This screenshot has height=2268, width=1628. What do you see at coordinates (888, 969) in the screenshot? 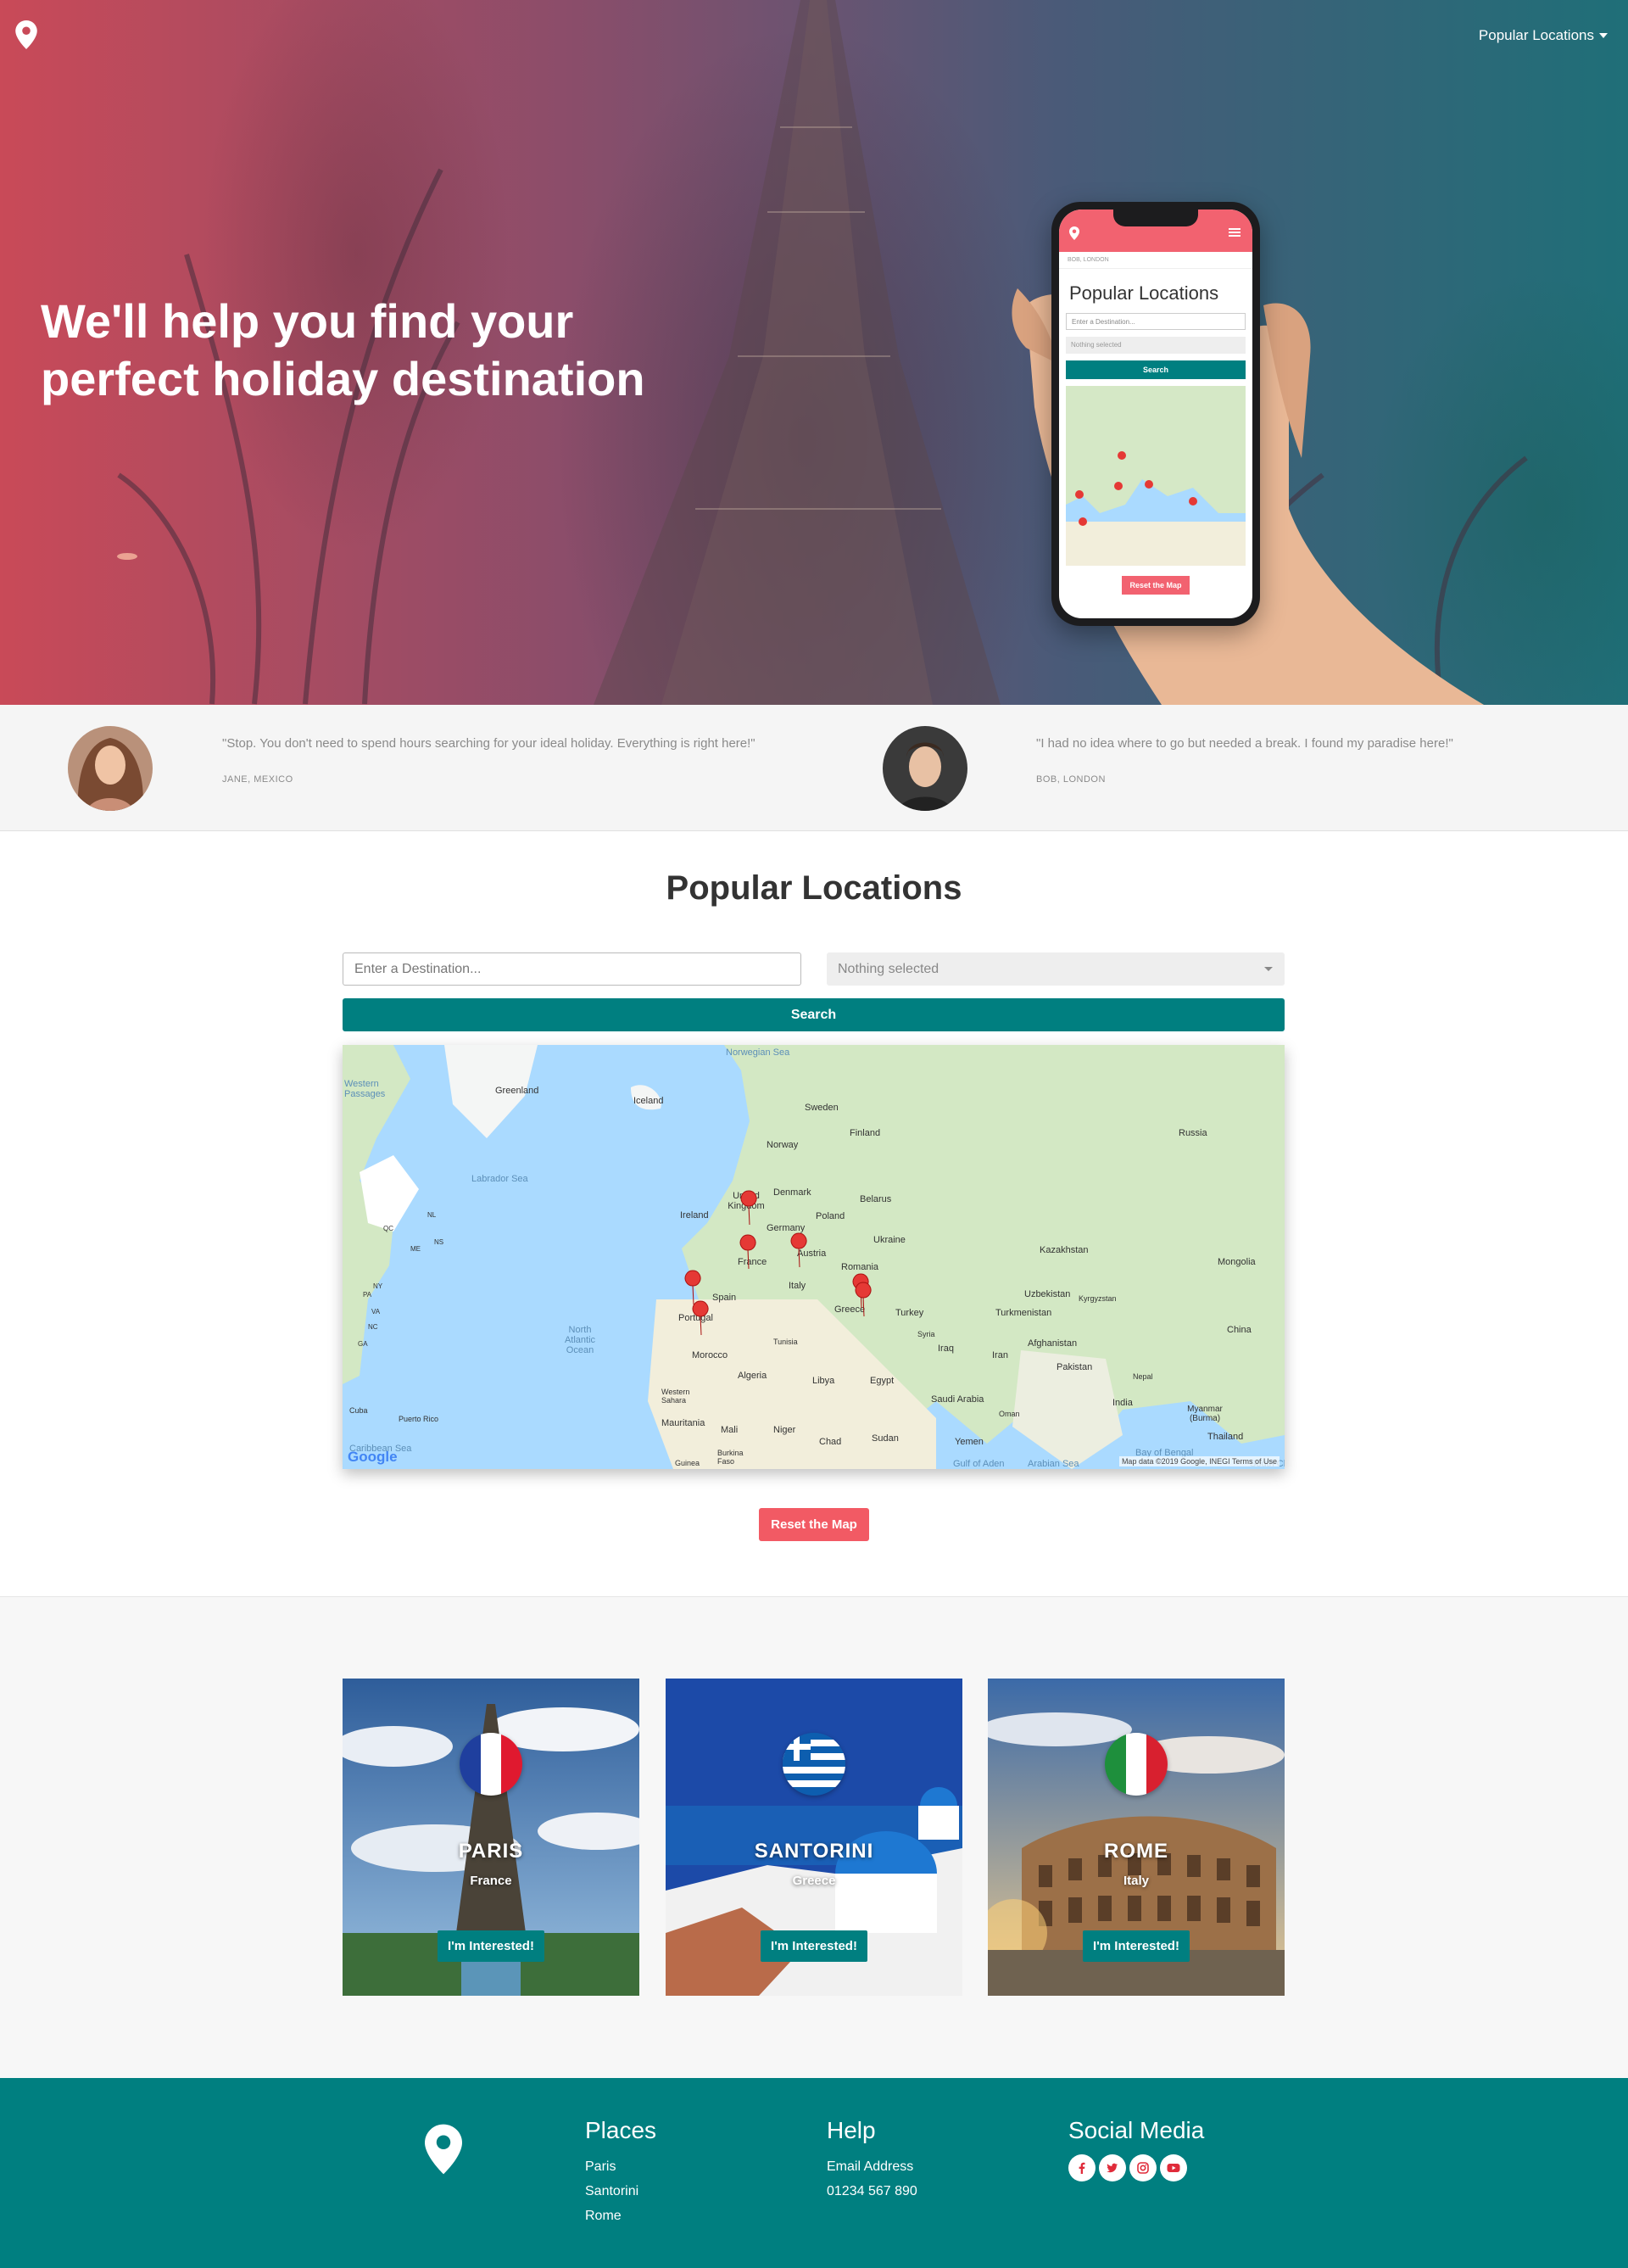
I see `select-label: Nothing selected` at bounding box center [888, 969].